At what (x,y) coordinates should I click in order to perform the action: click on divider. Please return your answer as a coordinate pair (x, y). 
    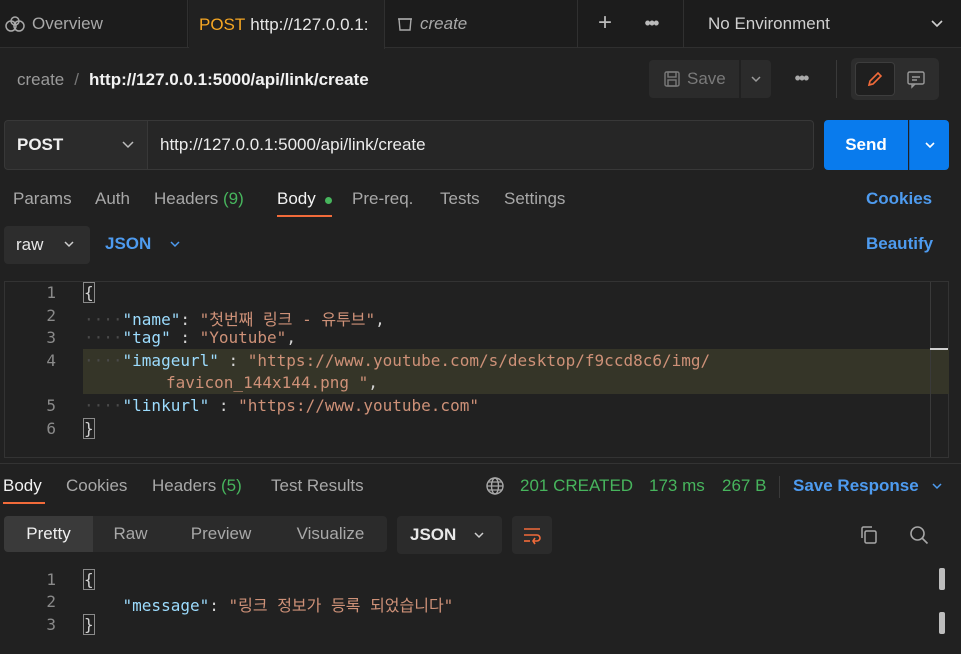
    Looking at the image, I should click on (836, 79).